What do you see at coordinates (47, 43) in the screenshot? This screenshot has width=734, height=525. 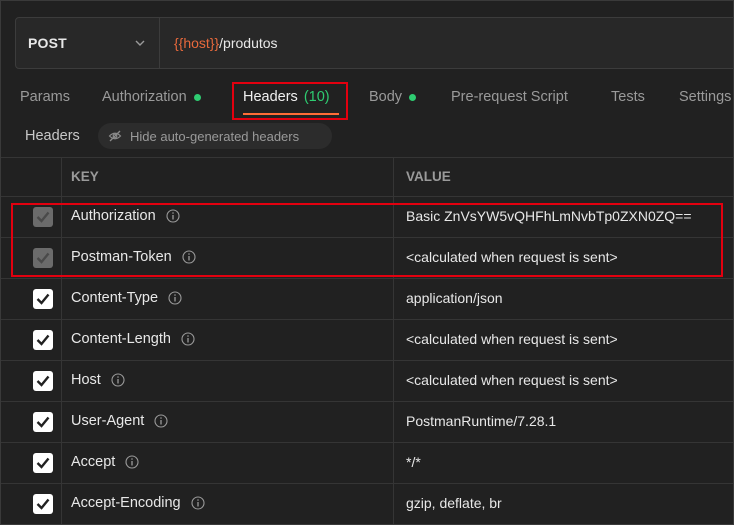 I see `method-label: POST` at bounding box center [47, 43].